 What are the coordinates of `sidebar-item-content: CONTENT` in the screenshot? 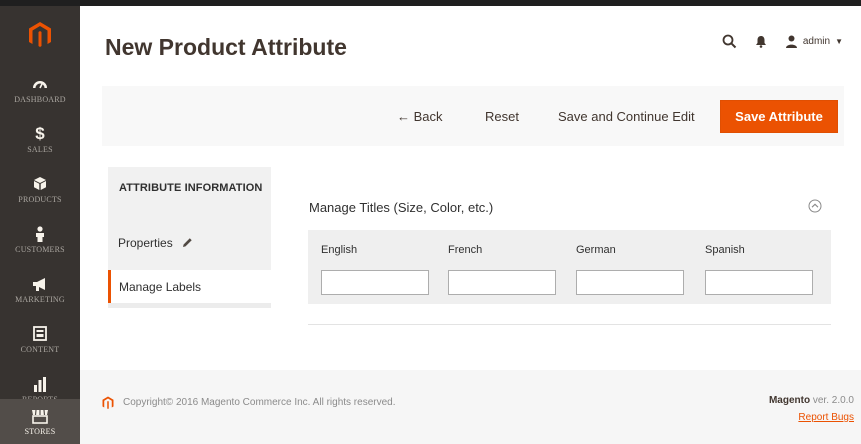 It's located at (40, 339).